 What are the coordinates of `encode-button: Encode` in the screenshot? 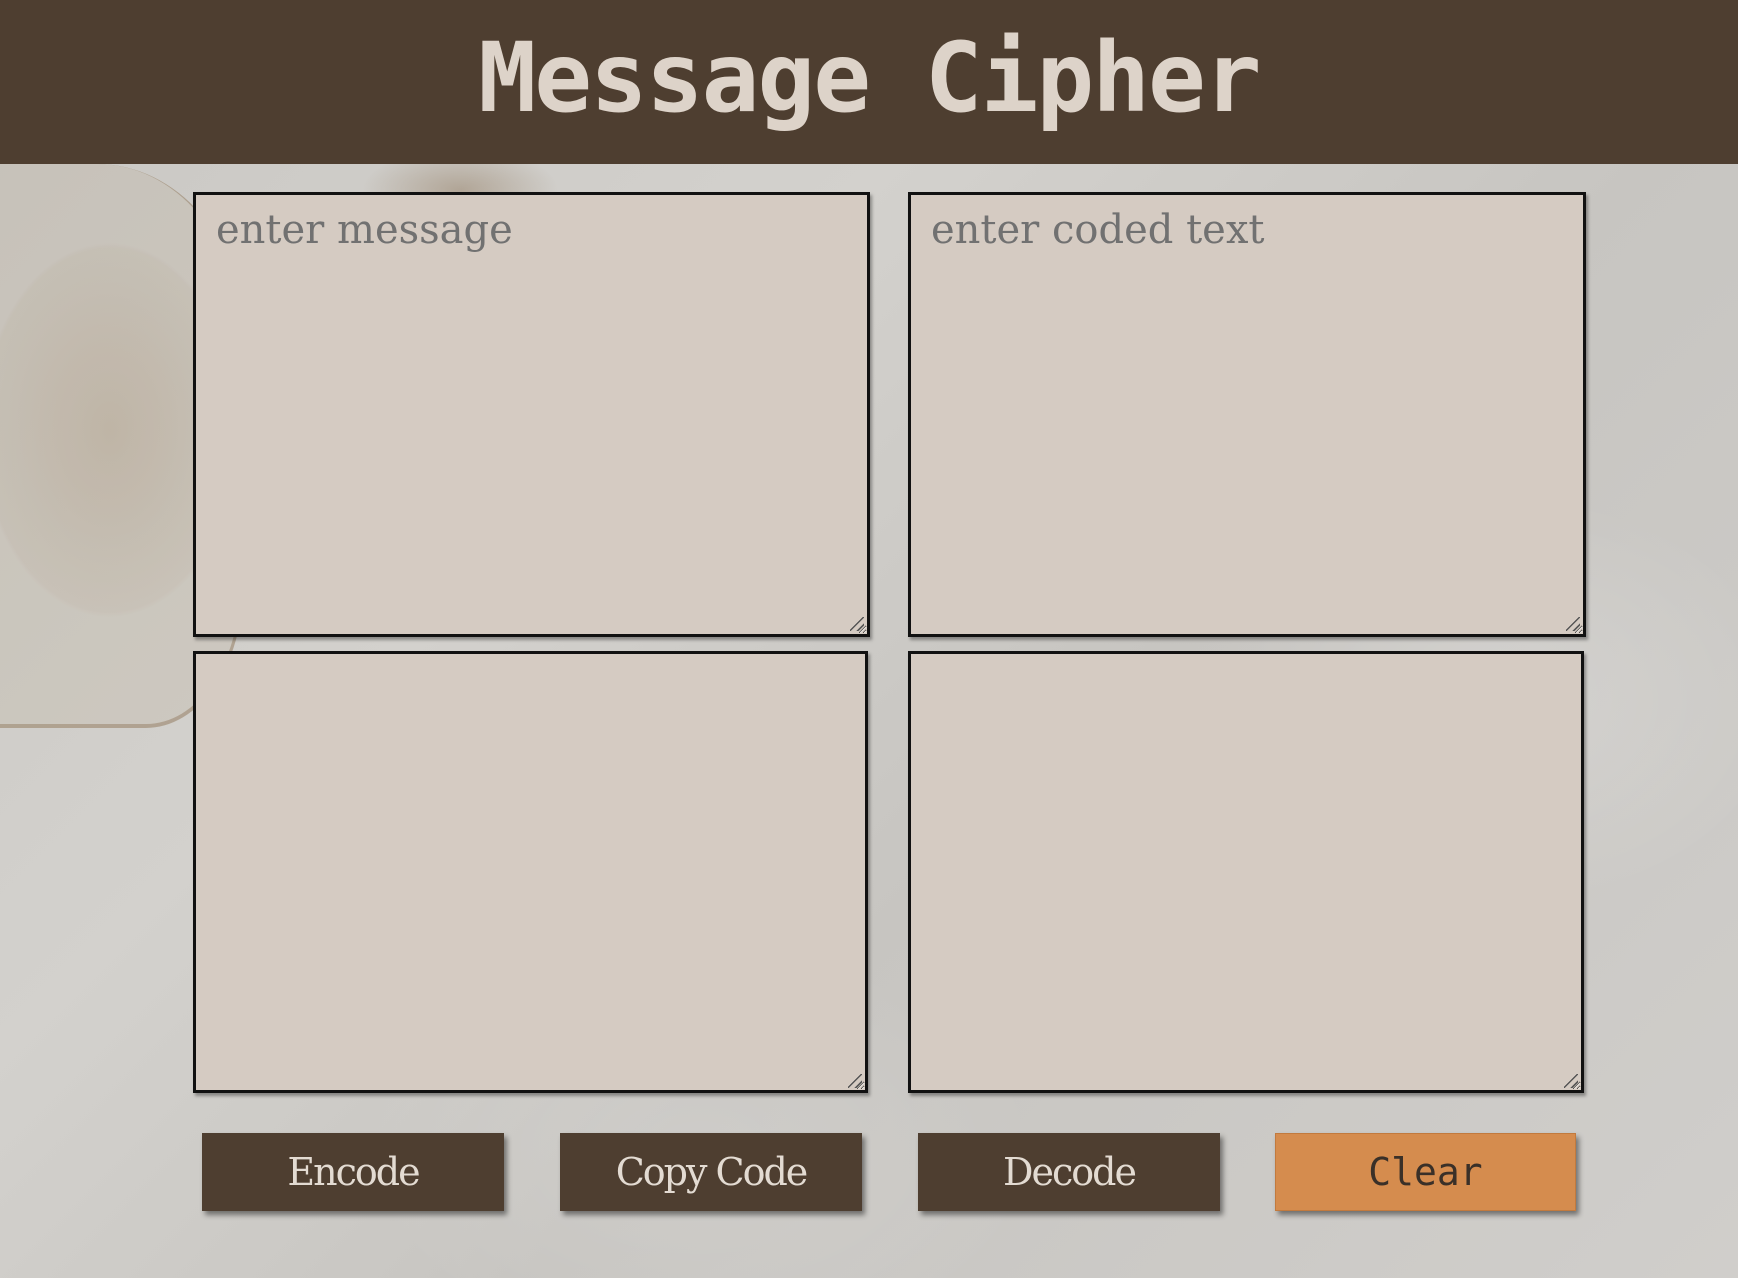 It's located at (353, 1172).